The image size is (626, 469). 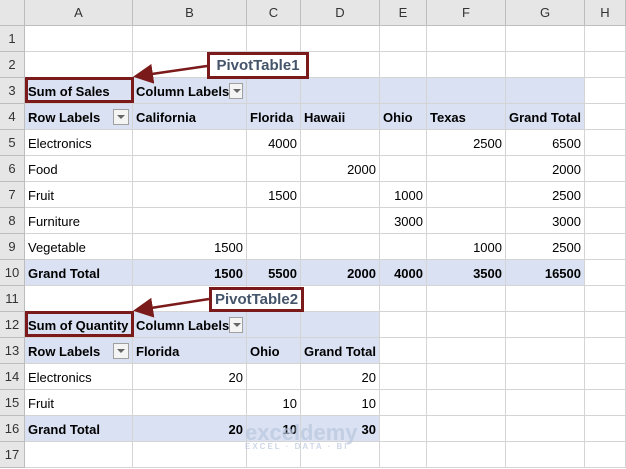 What do you see at coordinates (297, 446) in the screenshot?
I see `watermark-tagline: EXCEL · DATA · BI` at bounding box center [297, 446].